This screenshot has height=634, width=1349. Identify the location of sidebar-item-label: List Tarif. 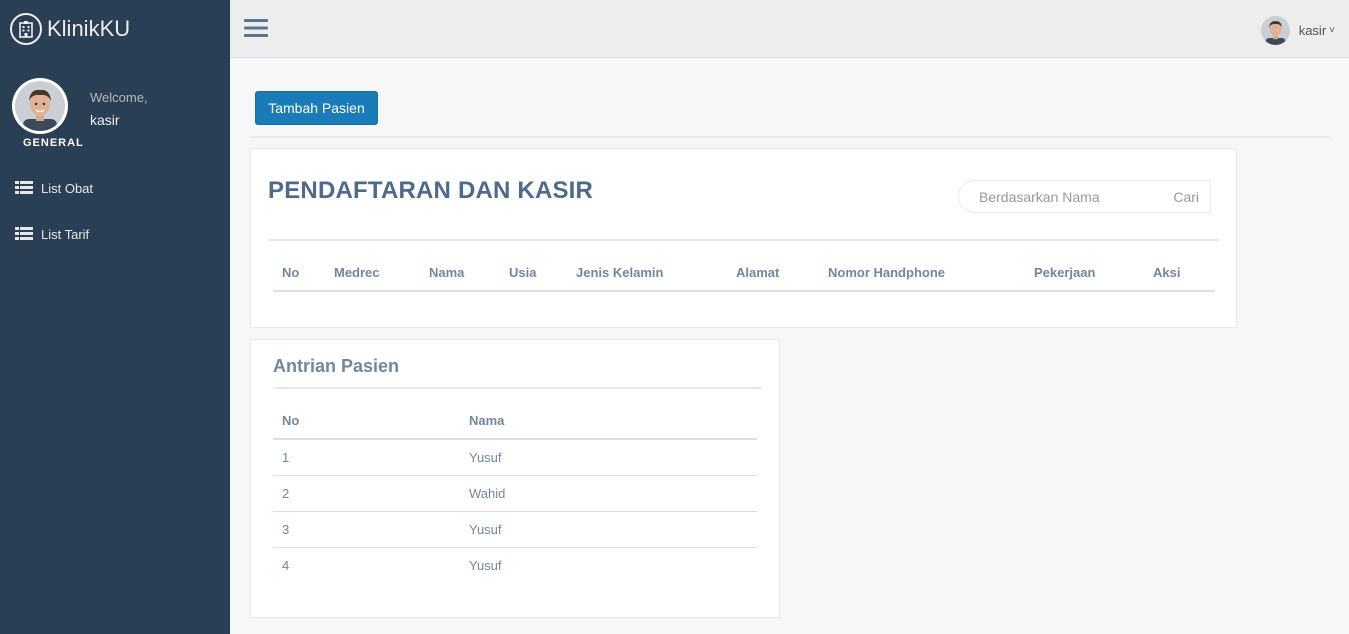
(65, 234).